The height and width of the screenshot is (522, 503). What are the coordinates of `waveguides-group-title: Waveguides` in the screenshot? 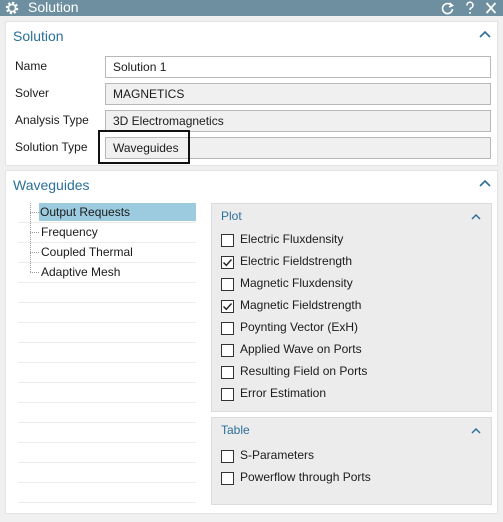 It's located at (51, 185).